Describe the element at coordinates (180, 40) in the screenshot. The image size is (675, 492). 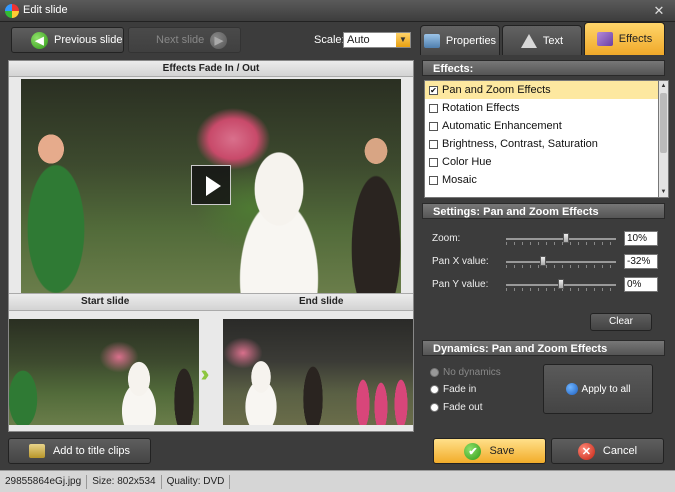
I see `next-slide-label: Next slide` at that location.